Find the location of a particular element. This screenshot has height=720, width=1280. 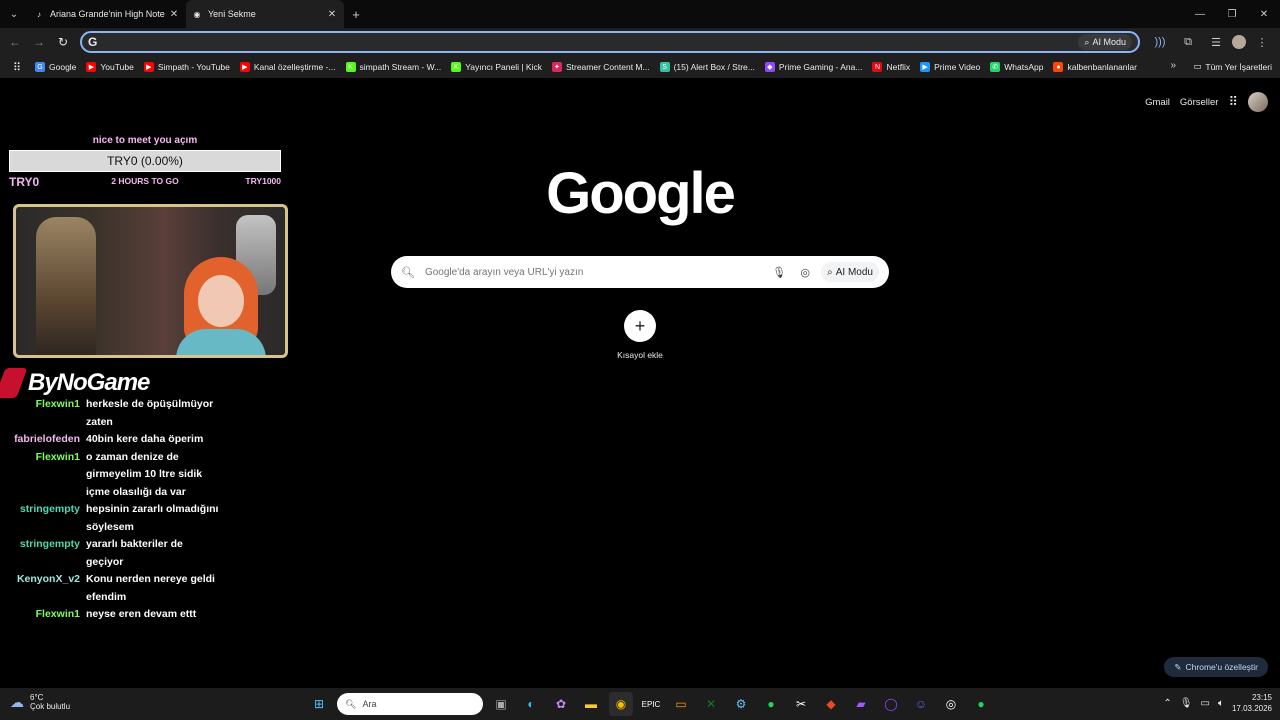

sponsor-mark-icon is located at coordinates (14, 383).